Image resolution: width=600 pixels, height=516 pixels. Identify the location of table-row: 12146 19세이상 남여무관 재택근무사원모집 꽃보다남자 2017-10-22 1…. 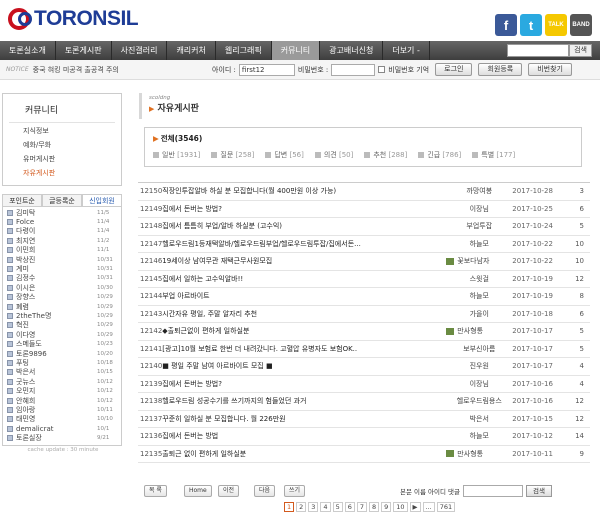
(364, 261).